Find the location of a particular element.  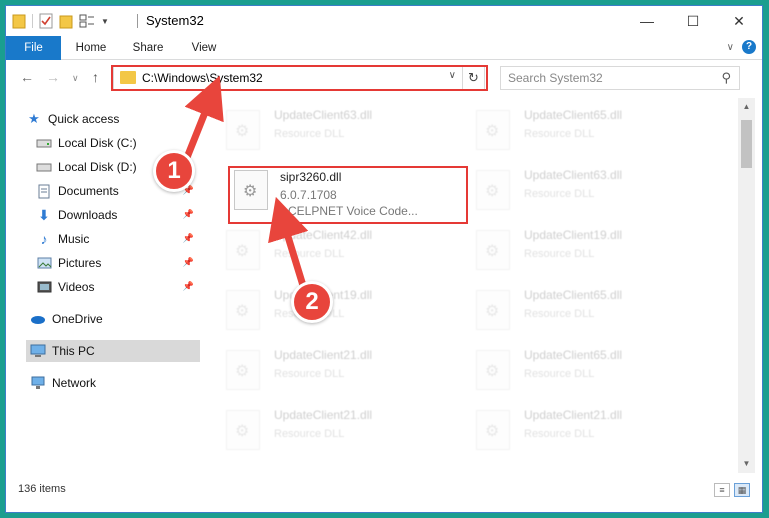

sidebar-item-pictures: Pictures 📌 is located at coordinates (118, 263).